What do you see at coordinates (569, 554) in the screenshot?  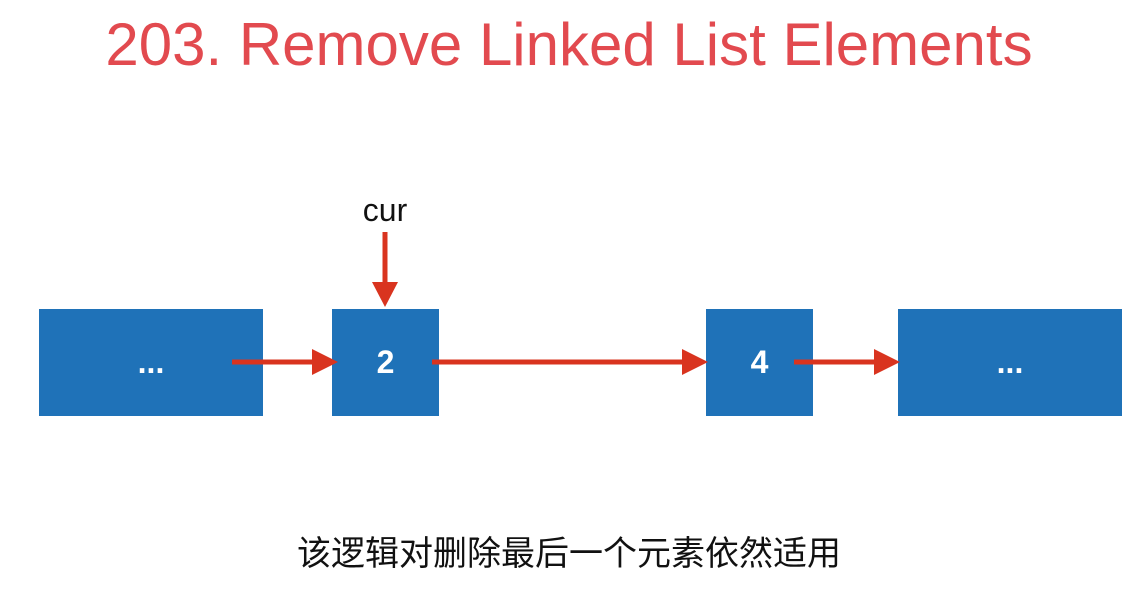 I see `subtitle-caption: 该逻辑对删除最后一个元素依然适用` at bounding box center [569, 554].